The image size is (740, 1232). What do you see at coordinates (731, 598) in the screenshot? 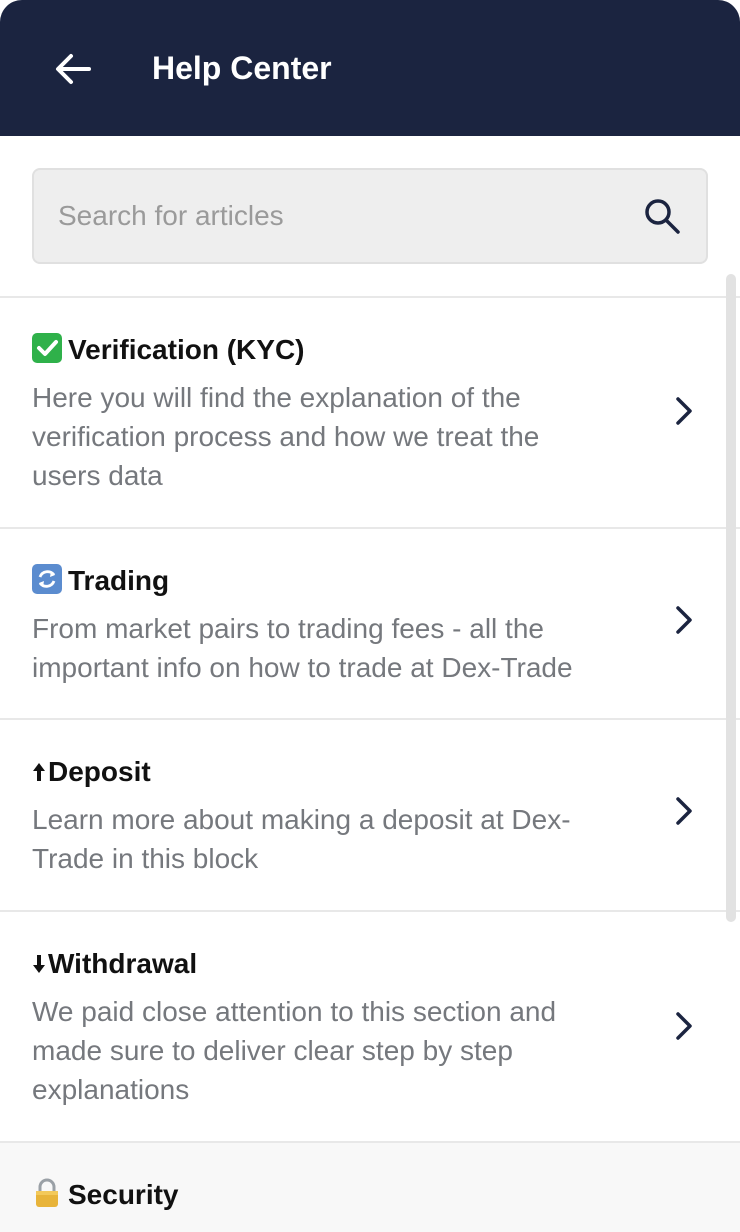
I see `scrollbar-thumb` at bounding box center [731, 598].